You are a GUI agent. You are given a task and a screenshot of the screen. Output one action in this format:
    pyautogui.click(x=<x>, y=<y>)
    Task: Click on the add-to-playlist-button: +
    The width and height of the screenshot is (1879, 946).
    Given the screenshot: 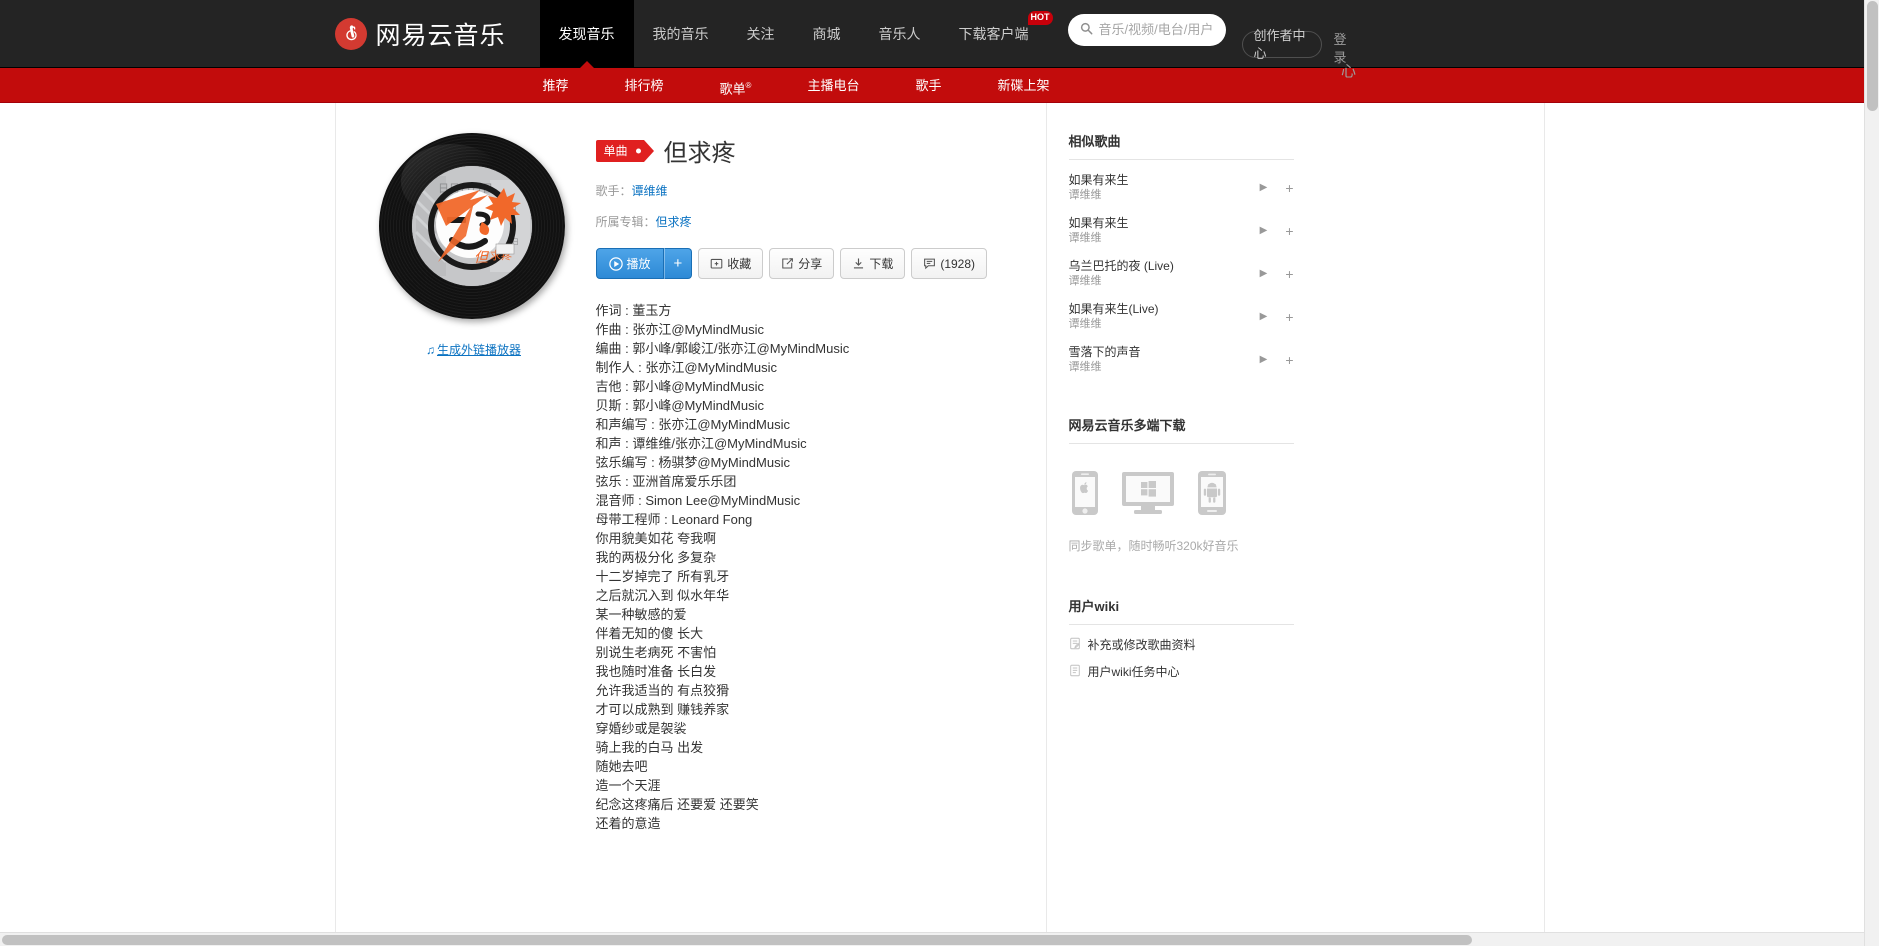 What is the action you would take?
    pyautogui.click(x=678, y=263)
    